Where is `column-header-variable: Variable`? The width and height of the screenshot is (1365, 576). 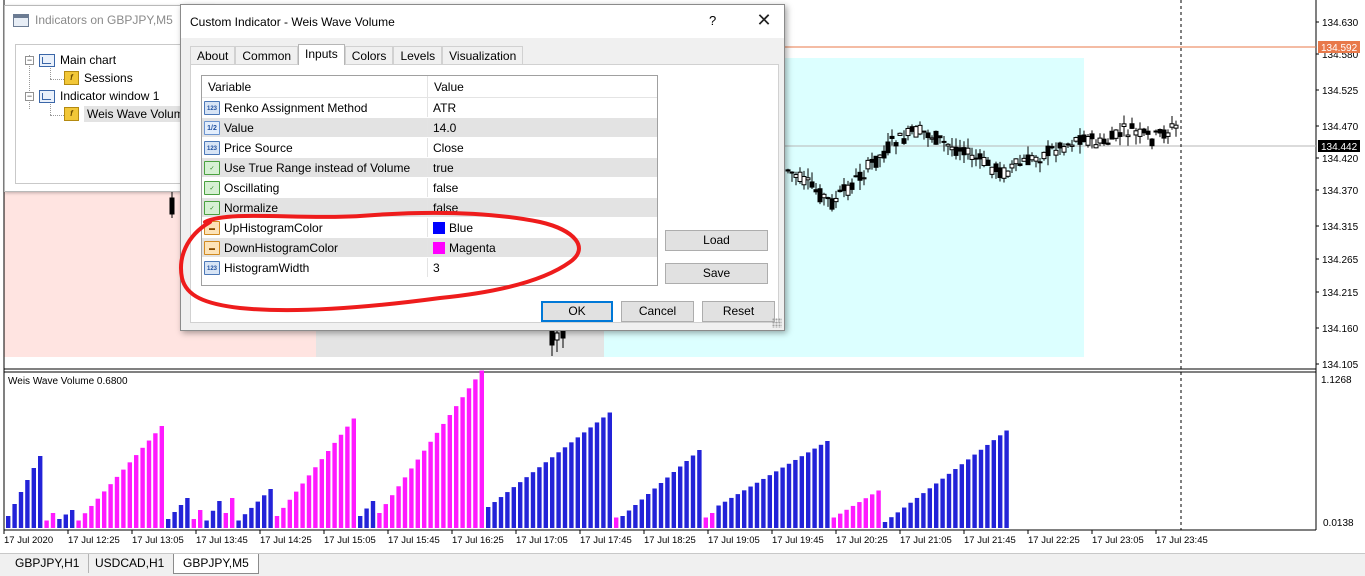 column-header-variable: Variable is located at coordinates (315, 86).